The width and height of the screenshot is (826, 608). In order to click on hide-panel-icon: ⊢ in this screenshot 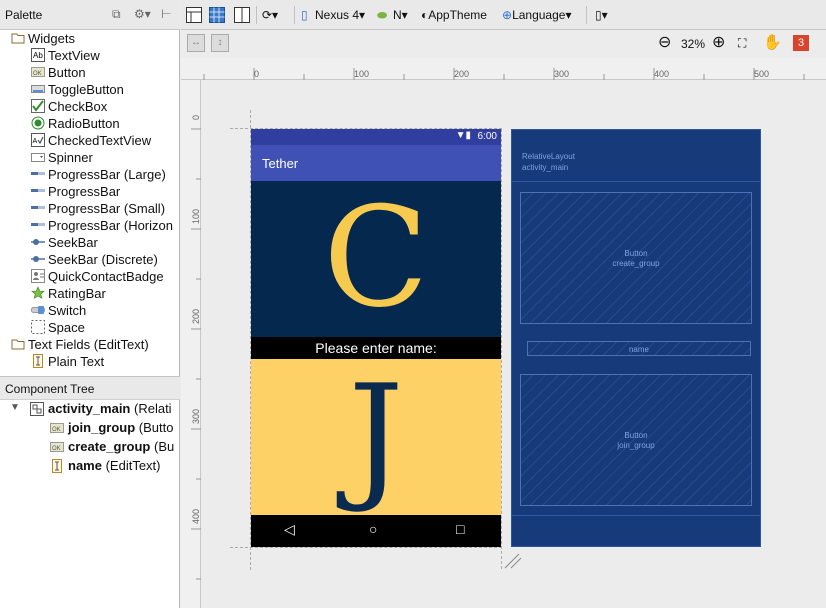, I will do `click(166, 14)`.